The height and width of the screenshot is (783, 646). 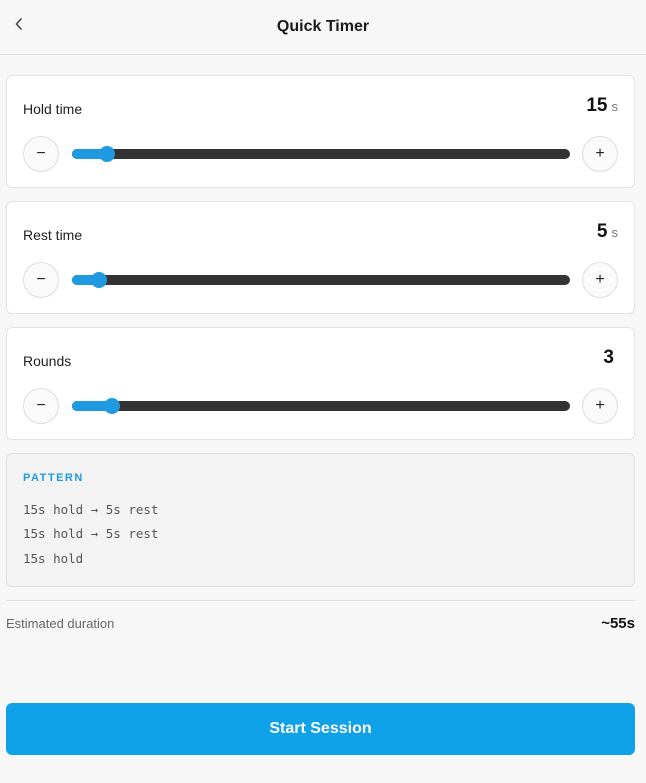 What do you see at coordinates (600, 406) in the screenshot?
I see `rounds-increment-button: +` at bounding box center [600, 406].